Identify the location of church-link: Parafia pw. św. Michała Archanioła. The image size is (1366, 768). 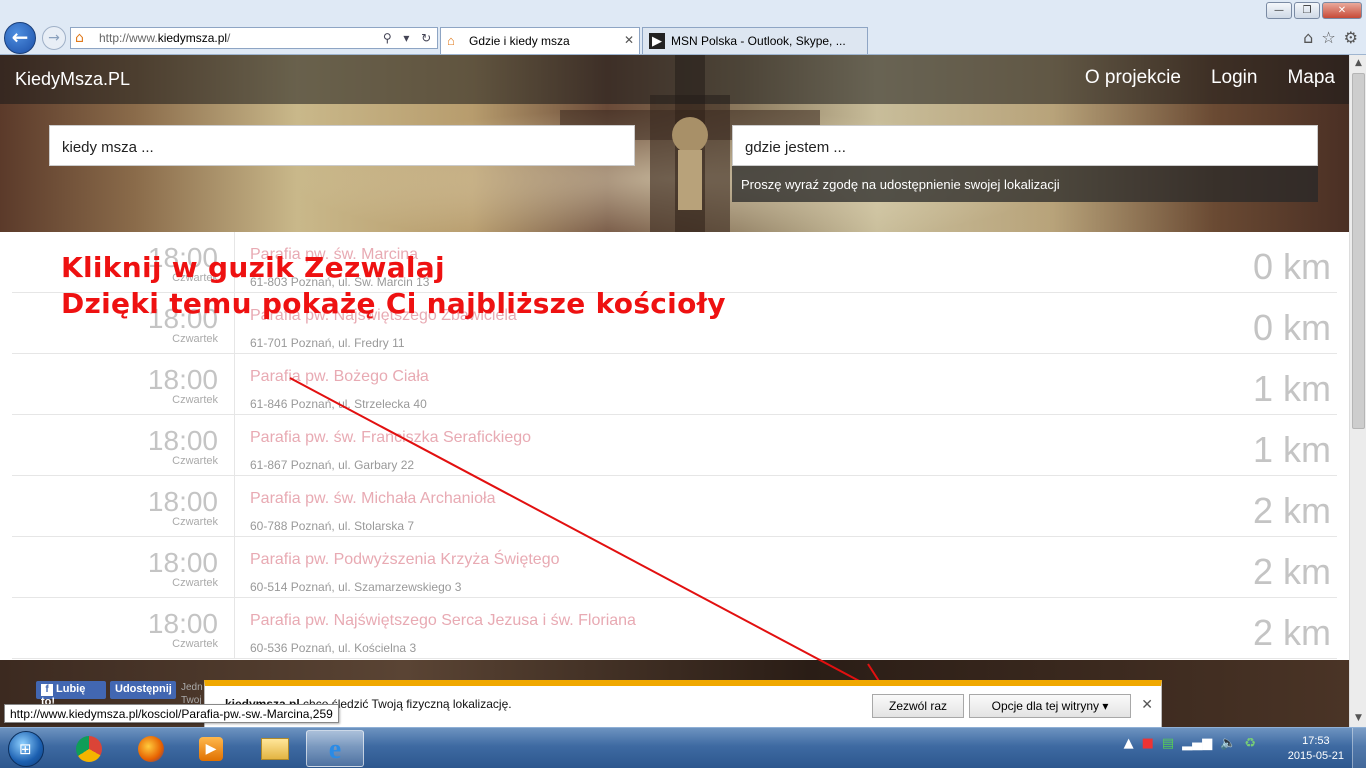
(372, 499).